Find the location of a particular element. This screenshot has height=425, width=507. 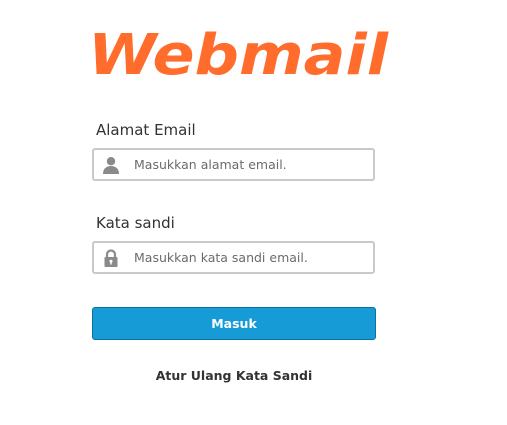

email-label: Alamat Email is located at coordinates (146, 130).